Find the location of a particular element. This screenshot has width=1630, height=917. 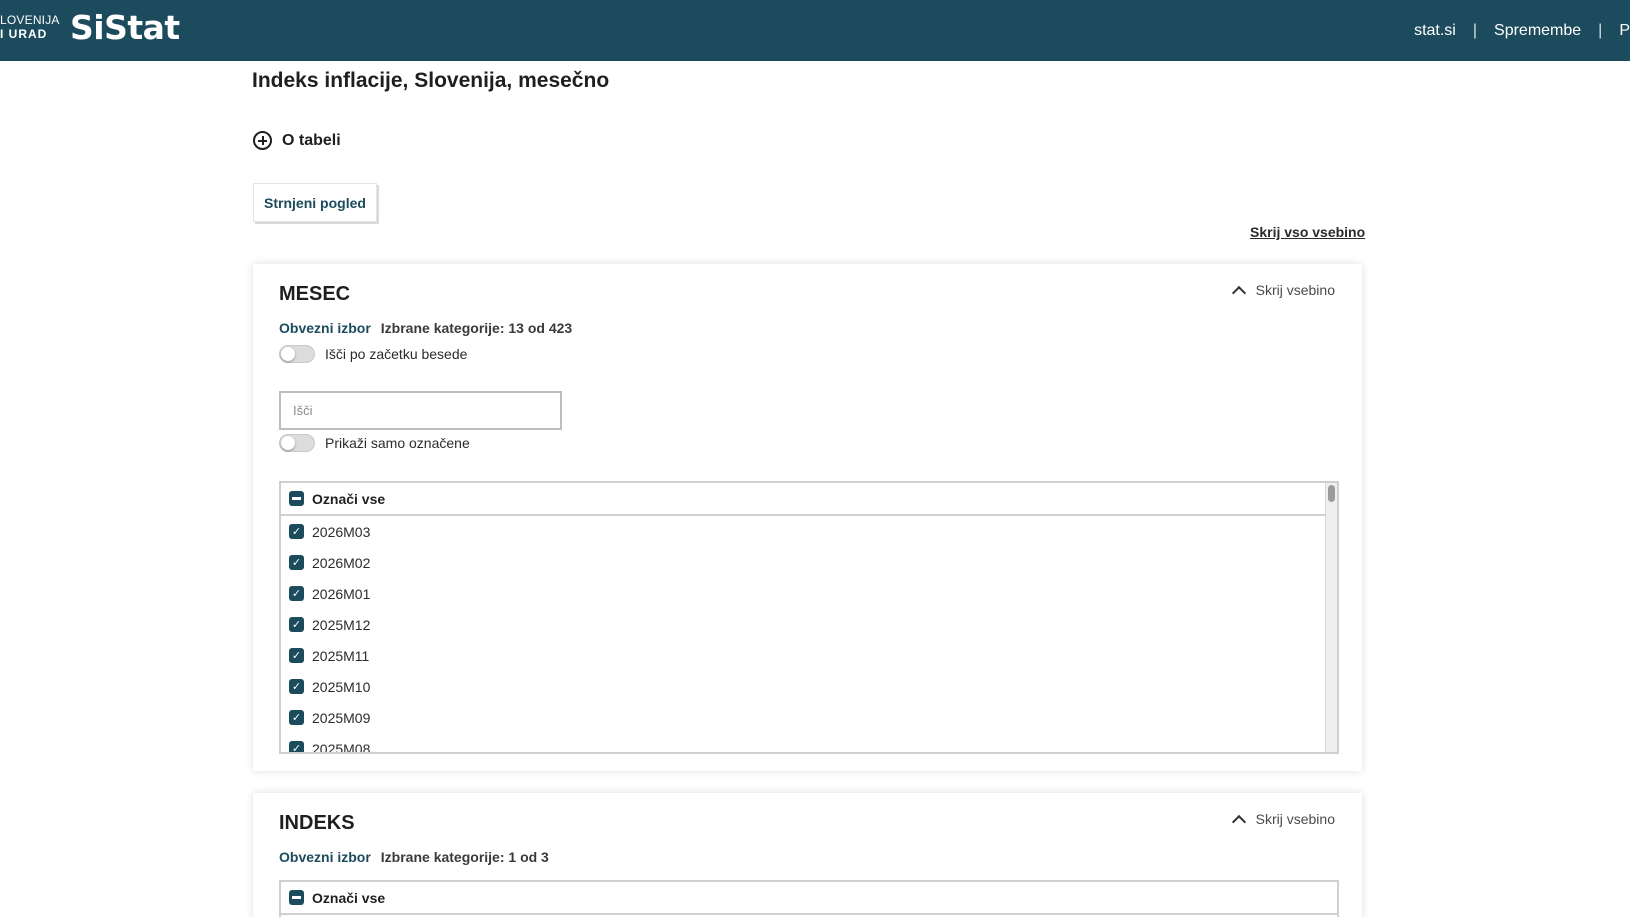

list-item: ✓ 2026M02 is located at coordinates (809, 562).